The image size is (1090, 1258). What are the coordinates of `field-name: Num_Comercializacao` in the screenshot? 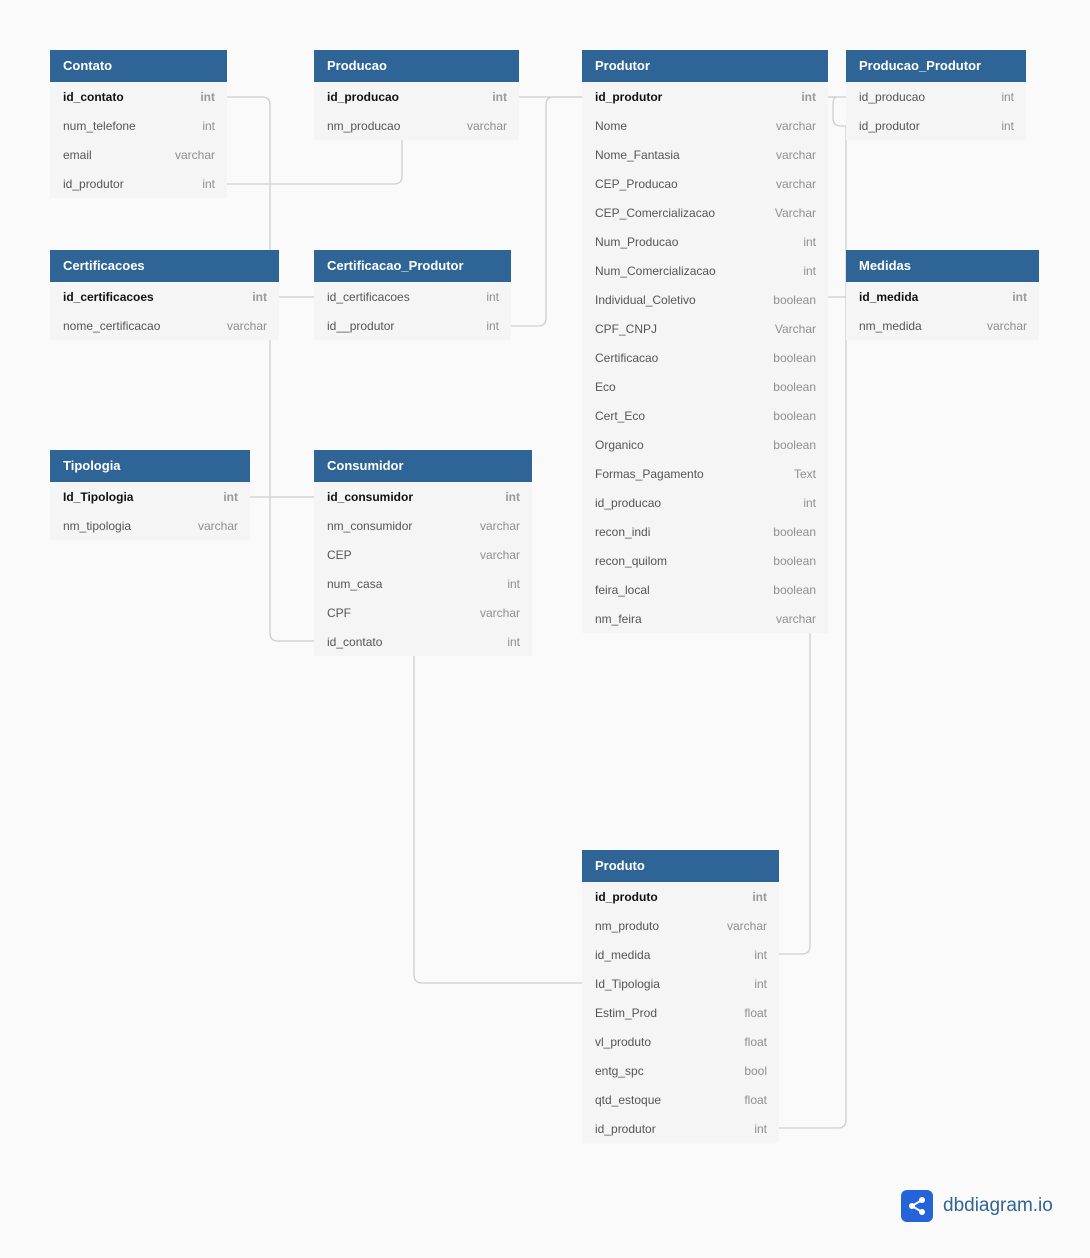 It's located at (655, 270).